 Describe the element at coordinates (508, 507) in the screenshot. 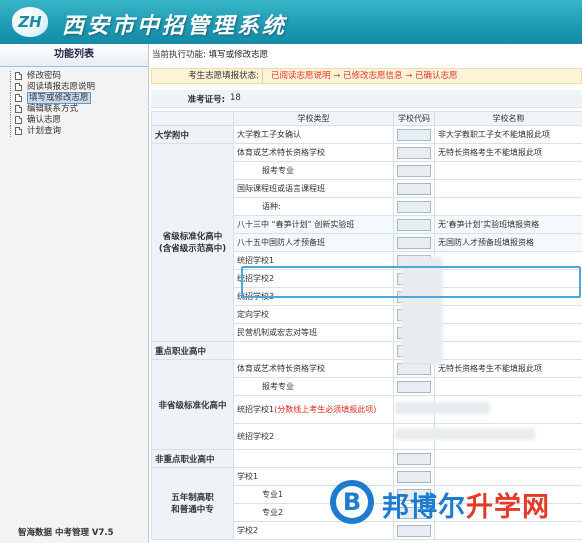

I see `watermark-text-b: 升学网` at that location.